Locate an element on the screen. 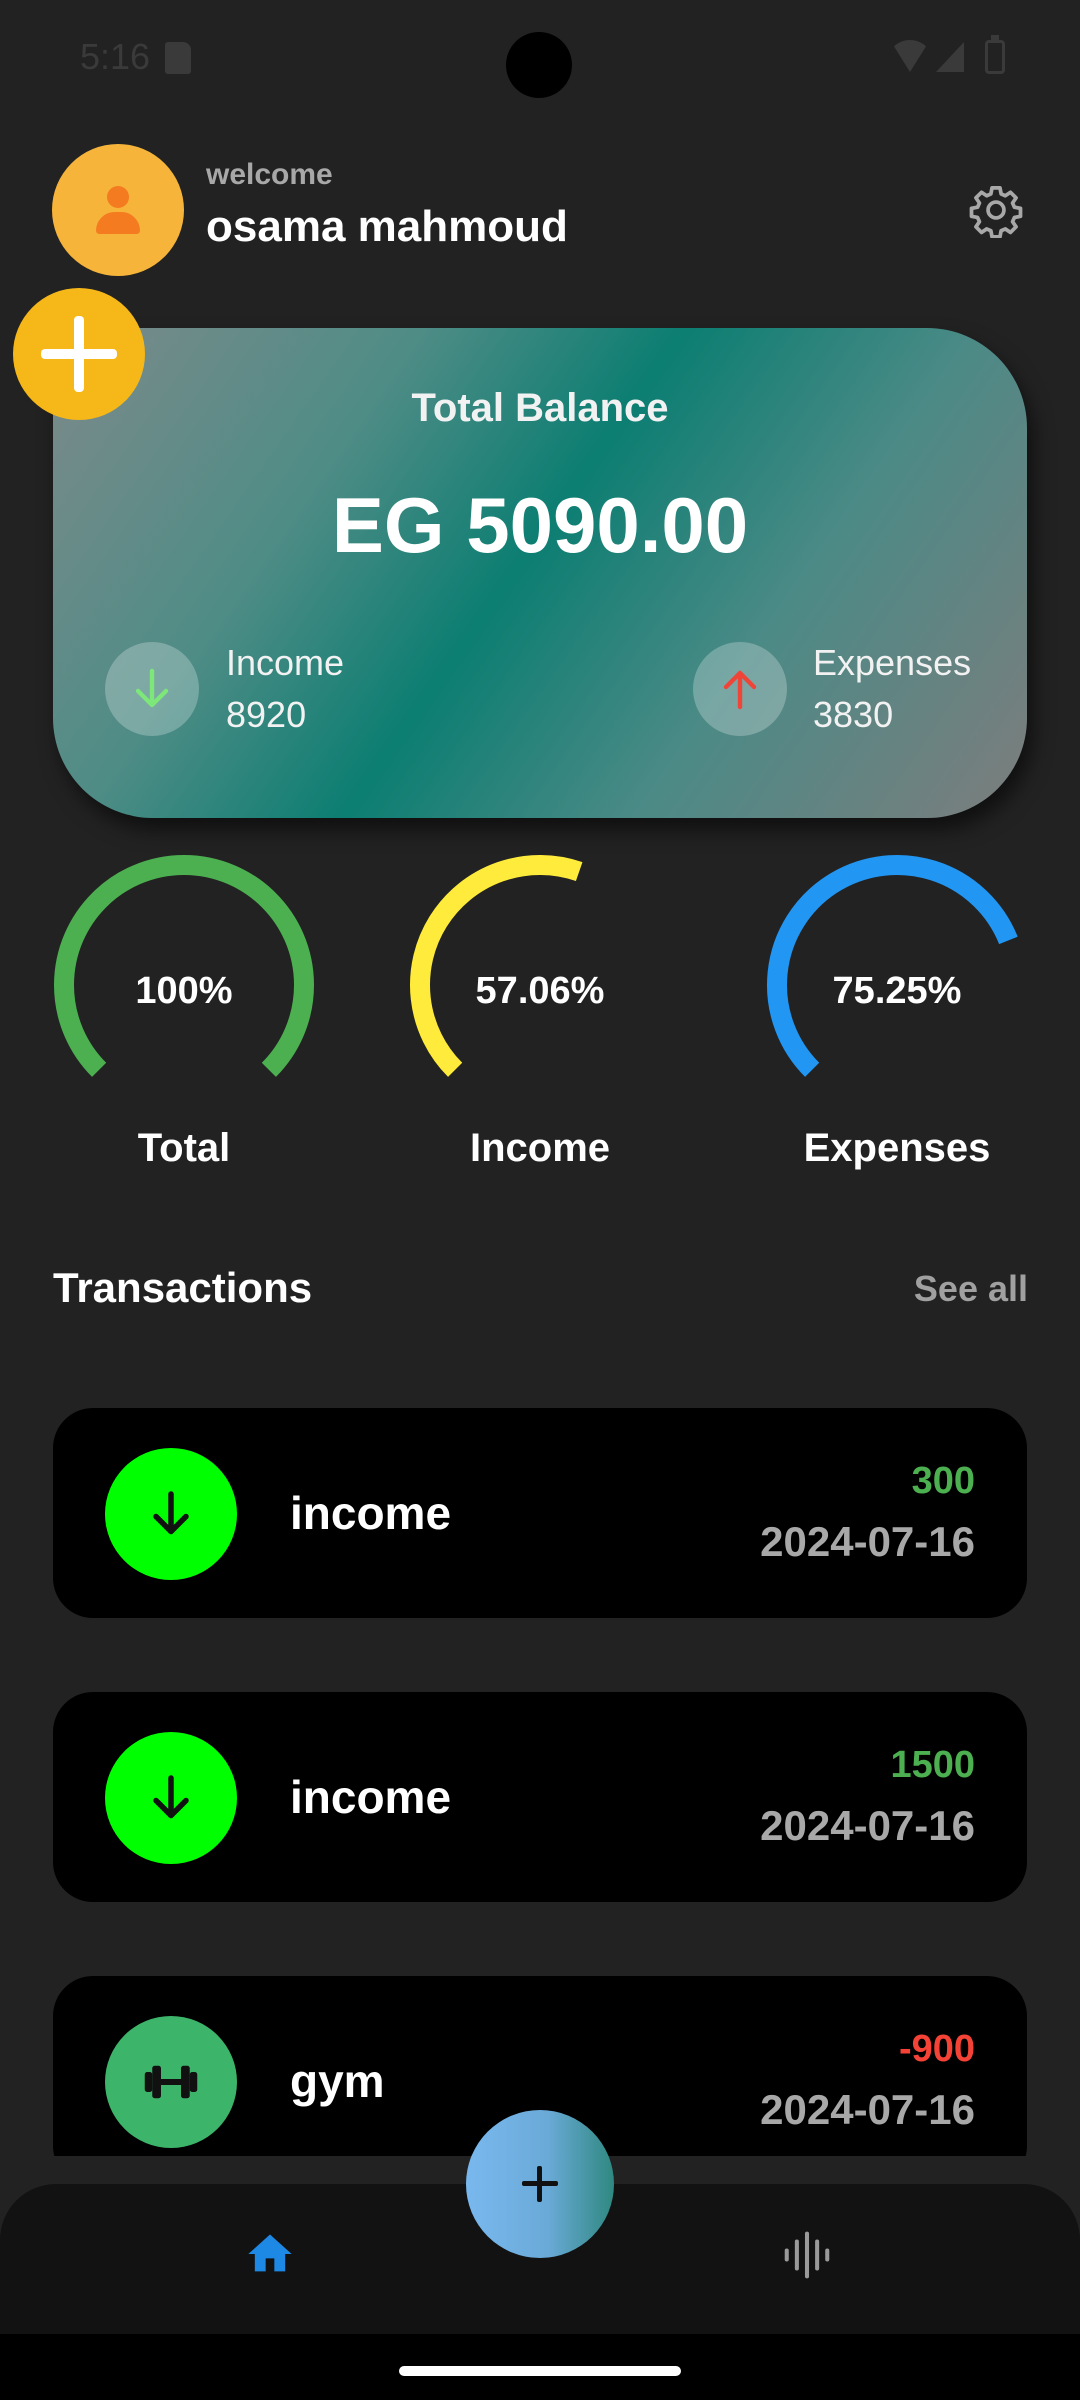  status-bar: 5:16 is located at coordinates (540, 60).